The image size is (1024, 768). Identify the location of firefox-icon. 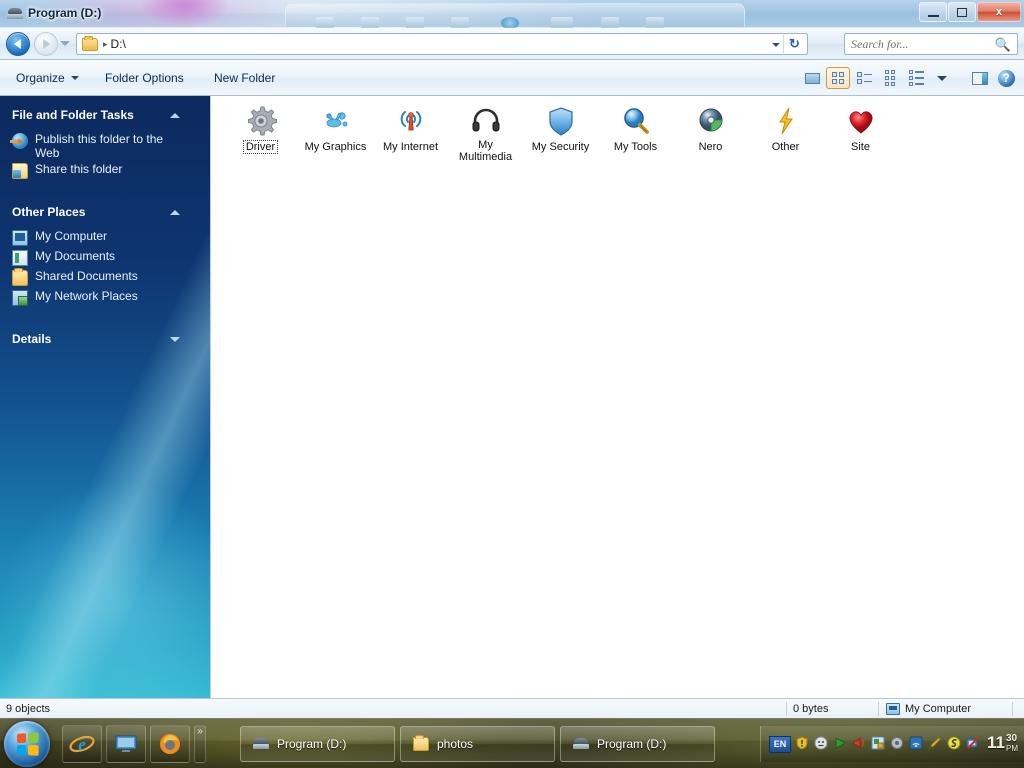
(170, 744).